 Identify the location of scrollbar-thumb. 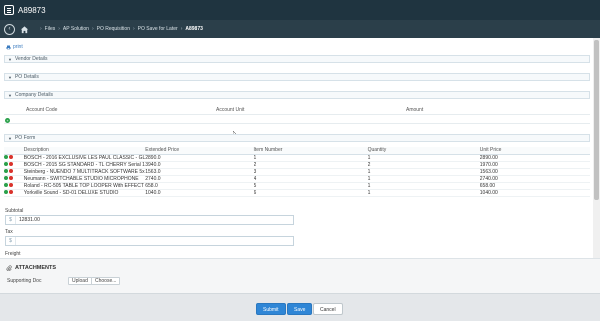
(596, 120).